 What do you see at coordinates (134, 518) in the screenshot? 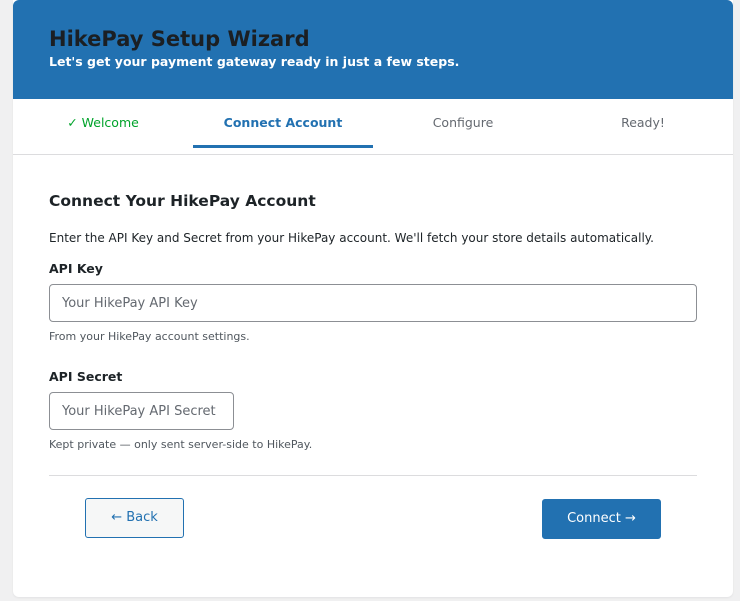
I see `back-button: ← Back` at bounding box center [134, 518].